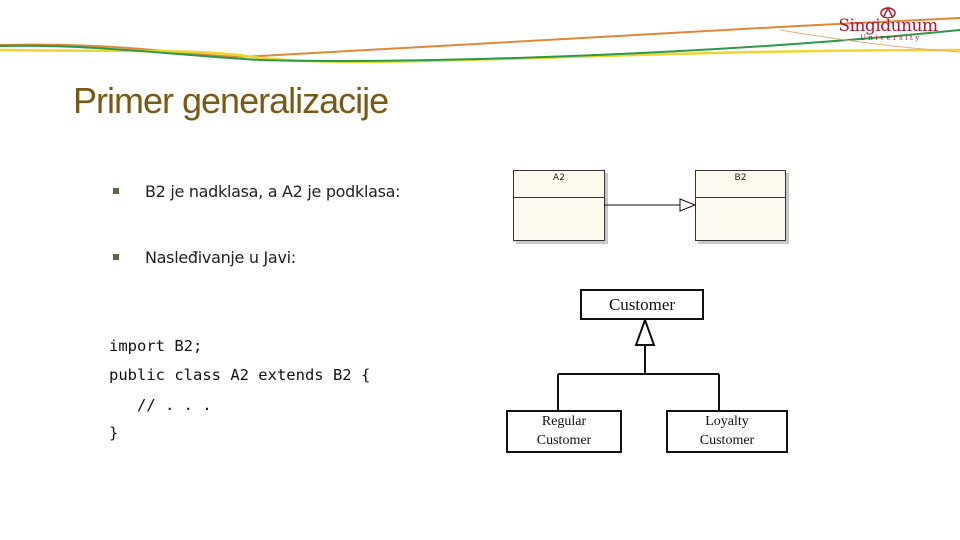 The height and width of the screenshot is (540, 960). I want to click on uml-class-name: Customer, so click(642, 304).